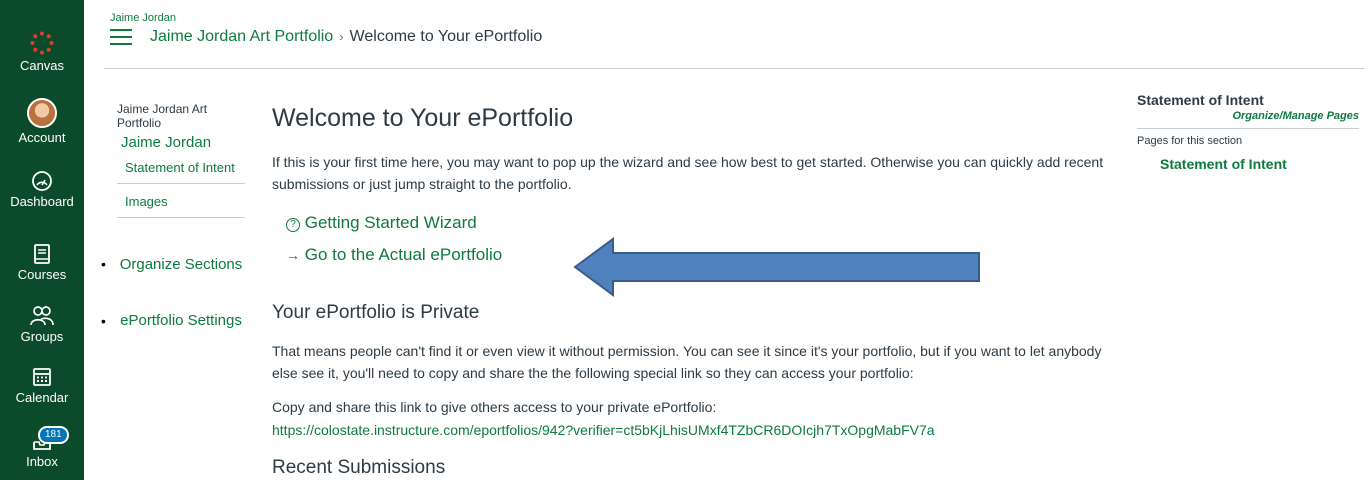  I want to click on global-nav: Canvas Account Dashboard Courses Groups, so click(42, 240).